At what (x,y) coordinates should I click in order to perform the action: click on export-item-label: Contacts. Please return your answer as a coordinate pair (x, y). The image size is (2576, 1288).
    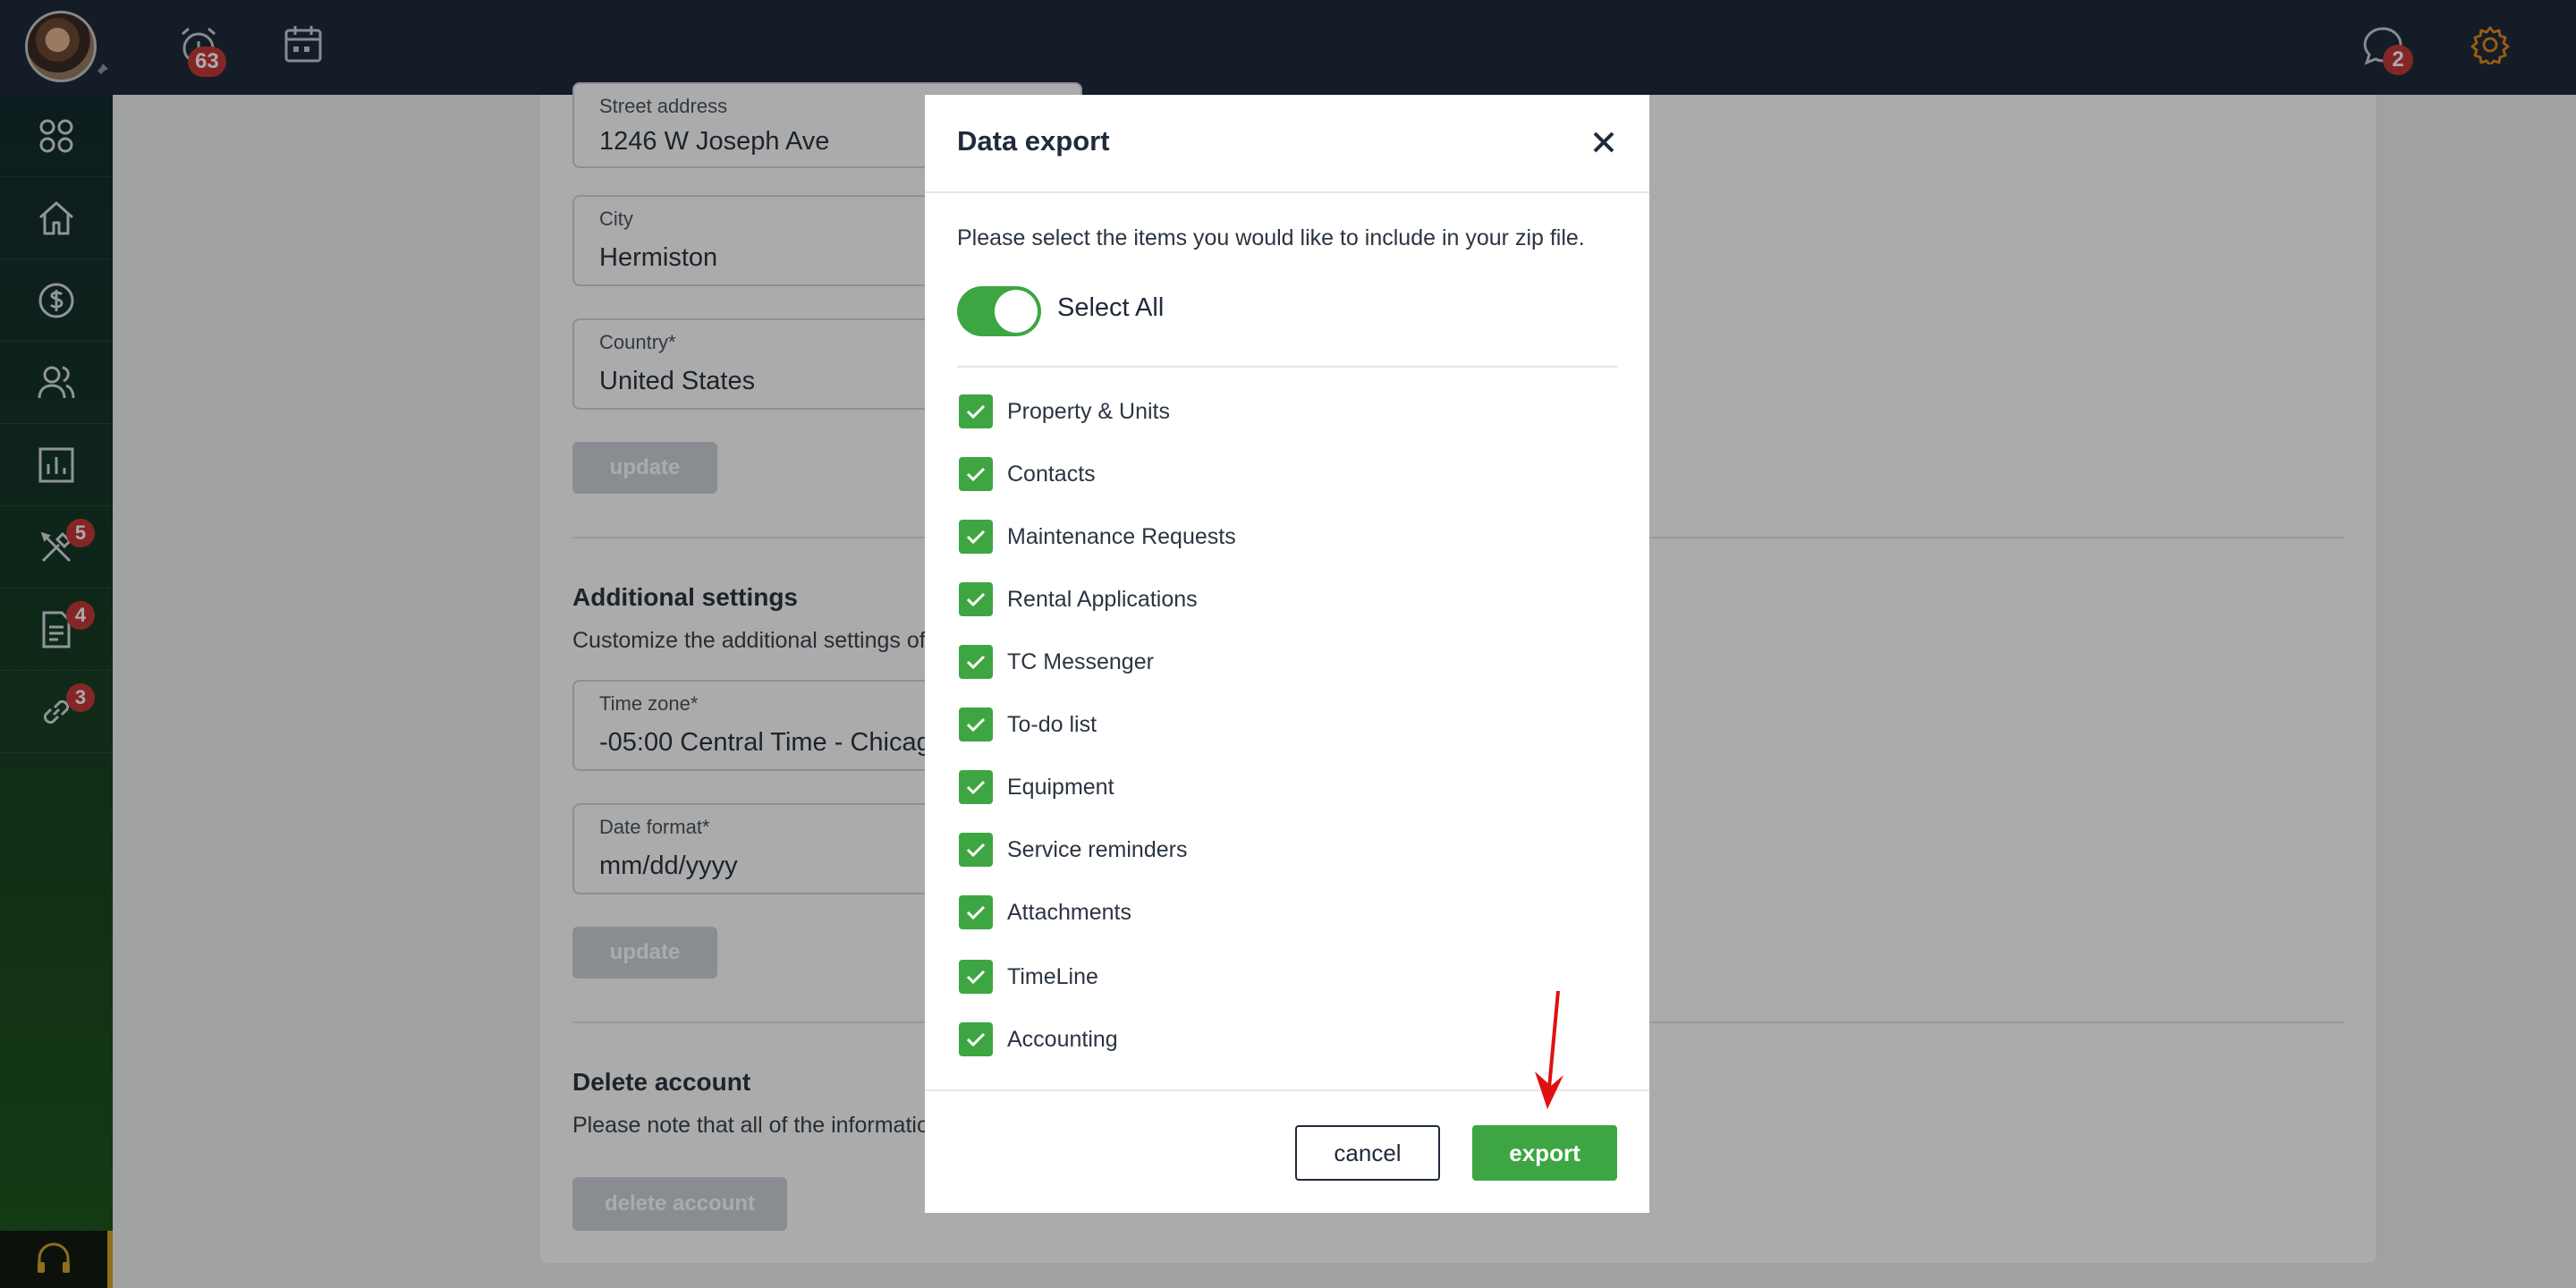
    Looking at the image, I should click on (1051, 474).